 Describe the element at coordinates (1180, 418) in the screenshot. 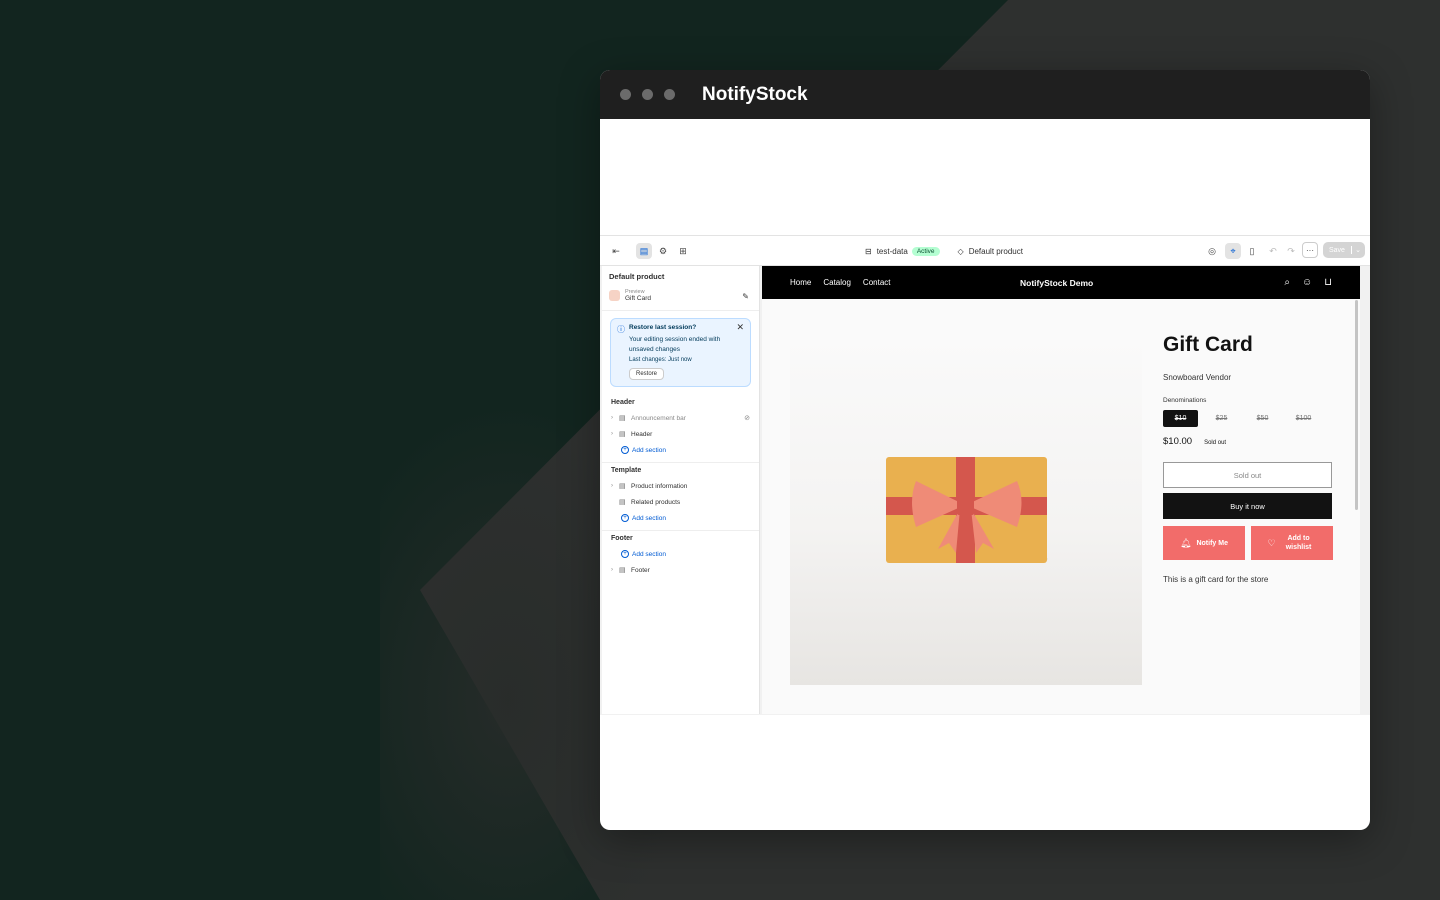

I see `denomination-option: $10` at that location.